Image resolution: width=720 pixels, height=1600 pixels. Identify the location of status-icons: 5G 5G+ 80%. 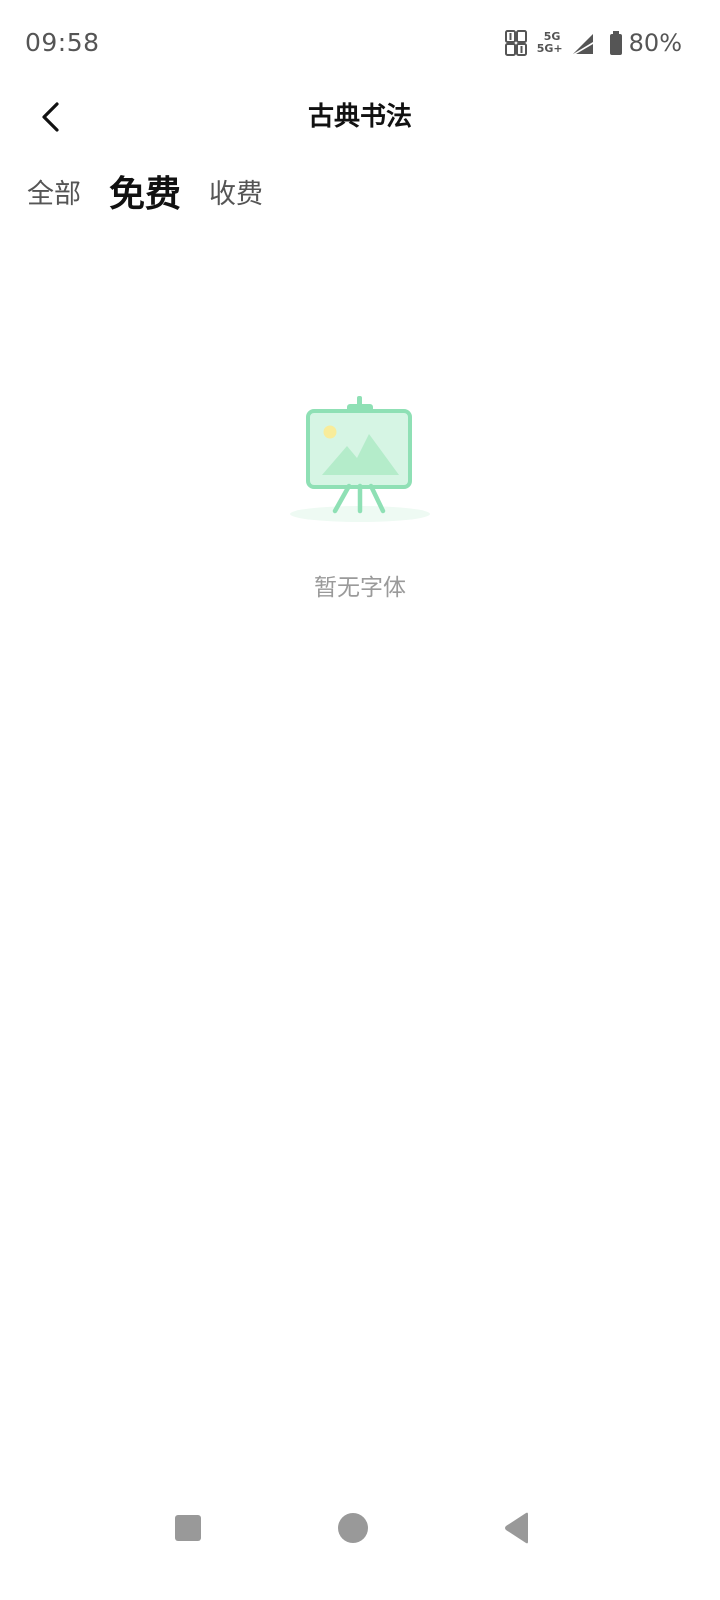
(593, 43).